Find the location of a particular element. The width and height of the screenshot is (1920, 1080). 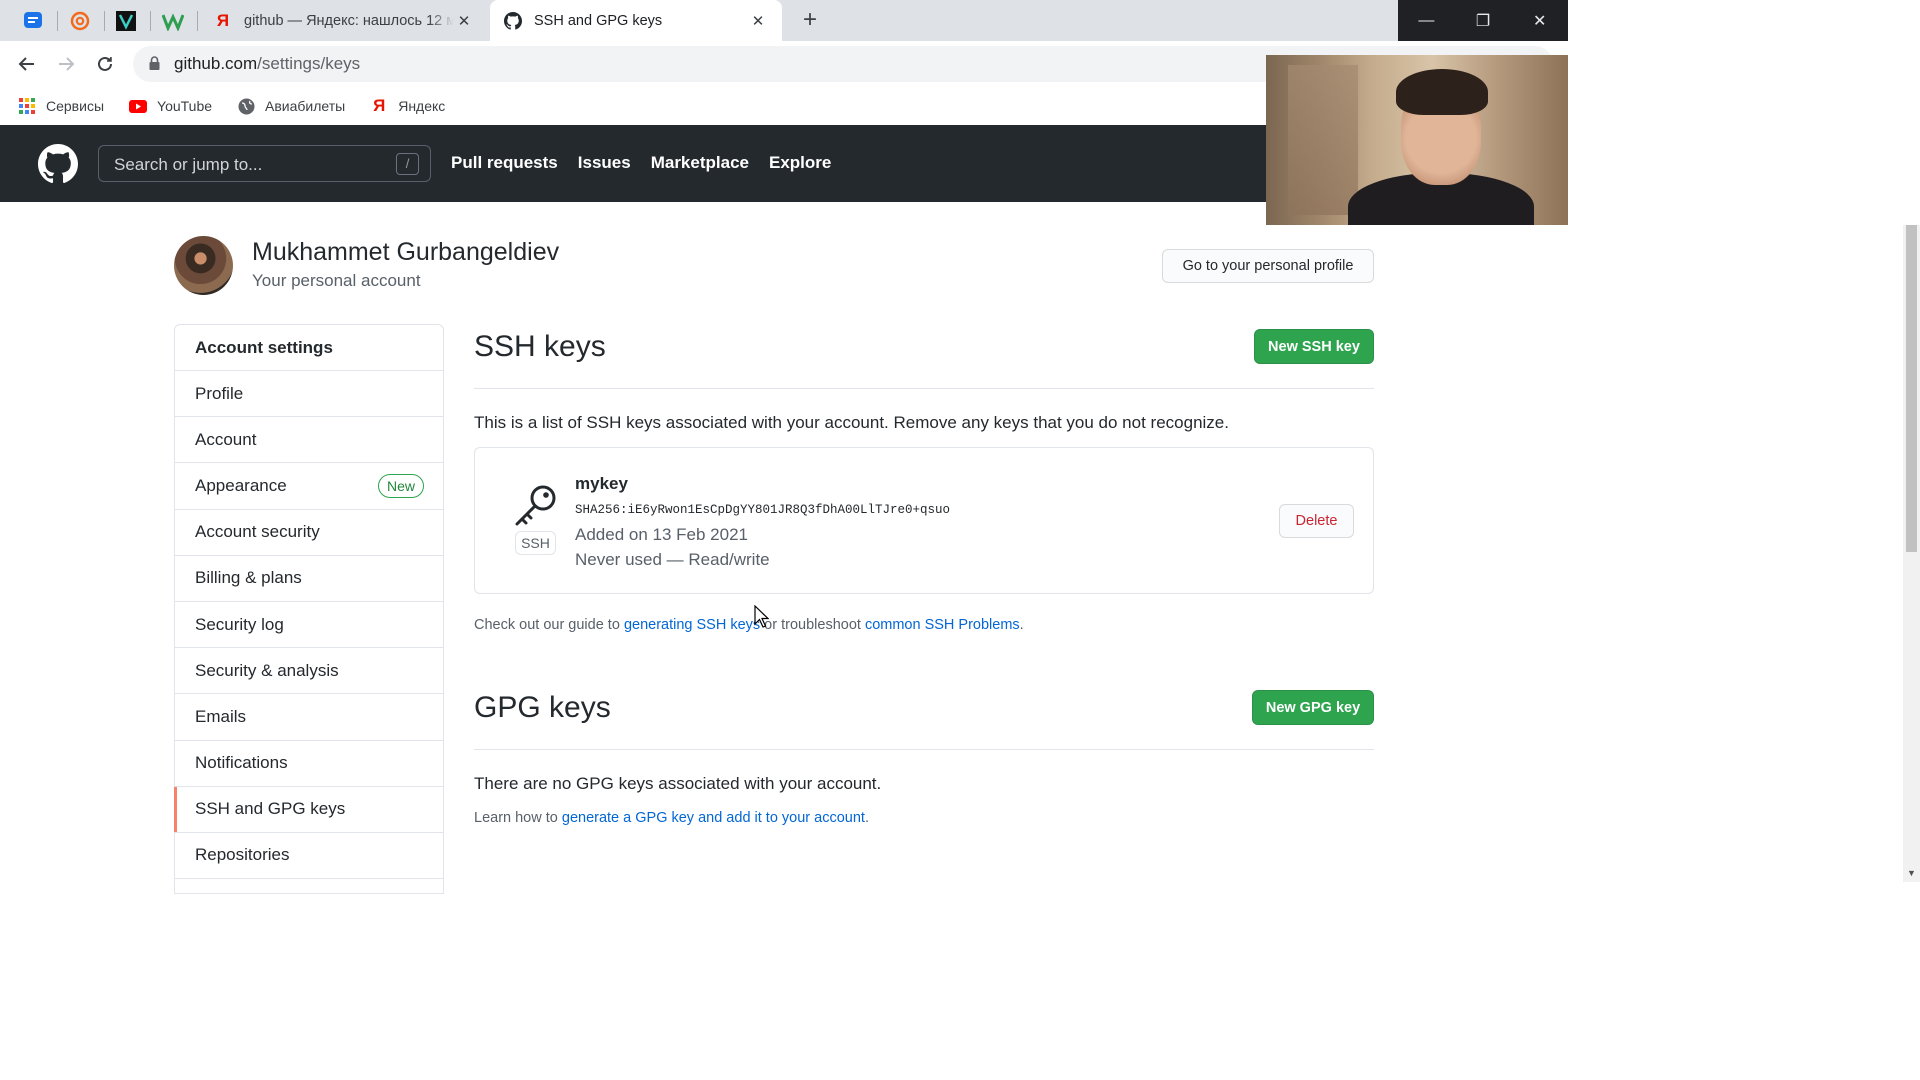

mouse-cursor-icon is located at coordinates (762, 616).